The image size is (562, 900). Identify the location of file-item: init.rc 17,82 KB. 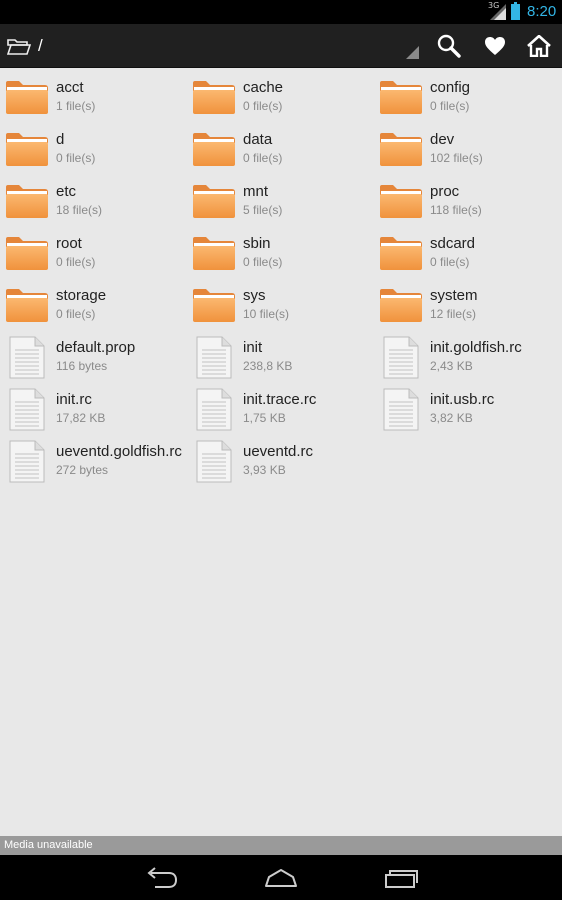
(93, 410).